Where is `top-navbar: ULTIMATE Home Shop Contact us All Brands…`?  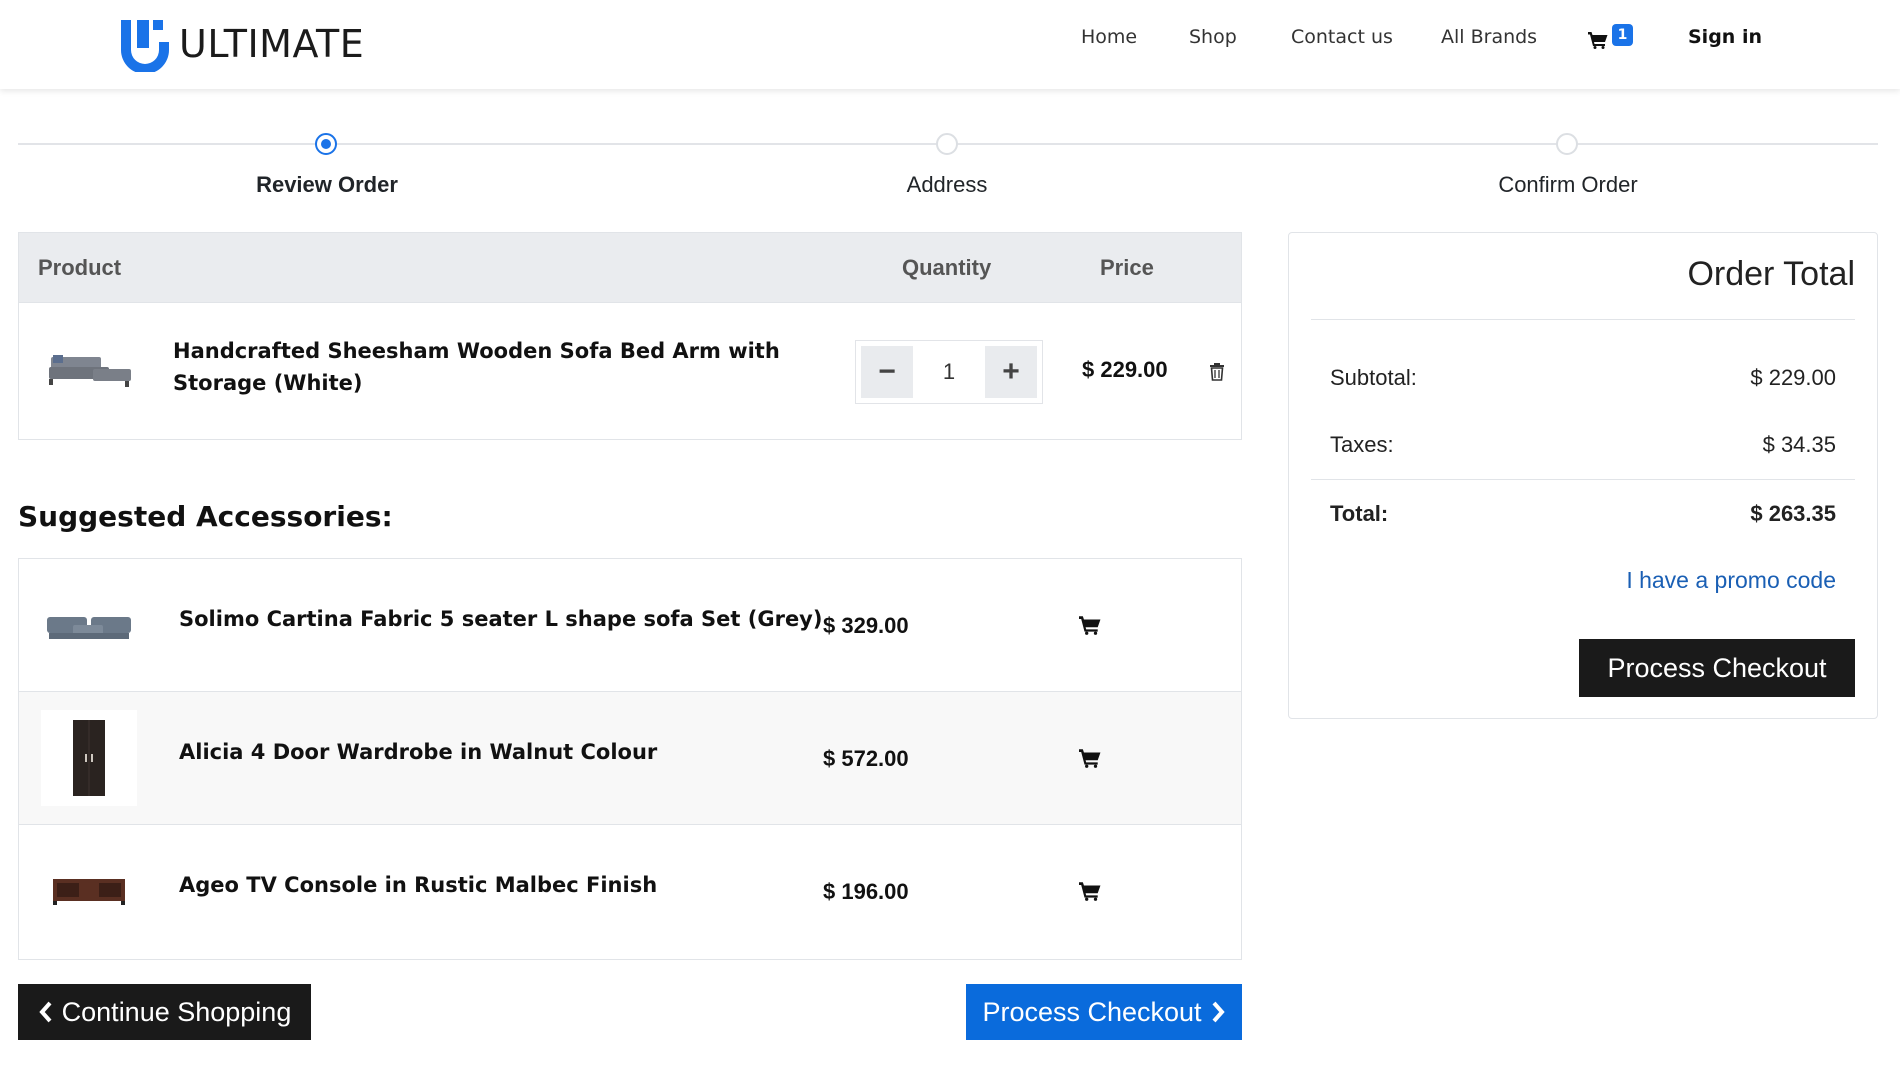
top-navbar: ULTIMATE Home Shop Contact us All Brands… is located at coordinates (950, 44).